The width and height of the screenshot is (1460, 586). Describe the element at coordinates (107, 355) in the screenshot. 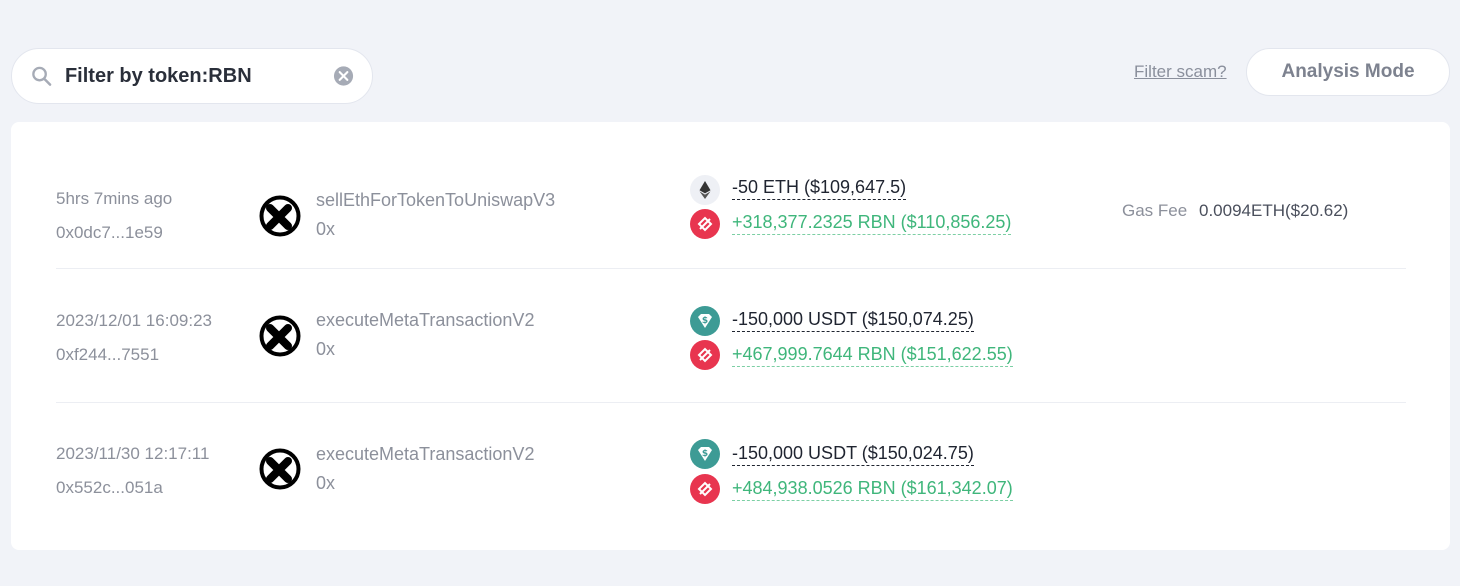

I see `tx-hash-link: 0xf244...7551` at that location.